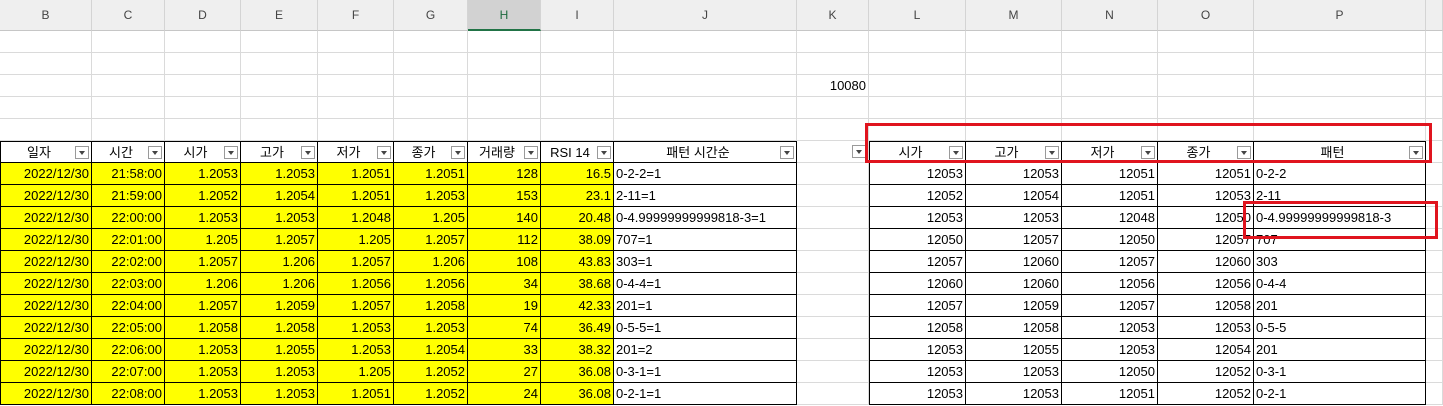 This screenshot has width=1443, height=406. I want to click on table-cell: 19, so click(504, 306).